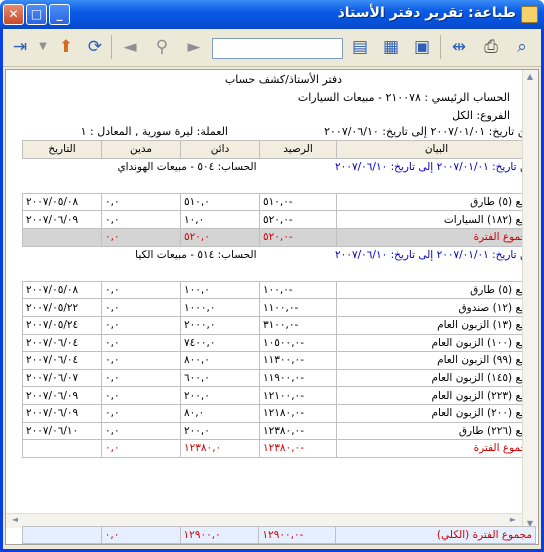 This screenshot has width=544, height=552. Describe the element at coordinates (422, 47) in the screenshot. I see `print-preview-icon: ▣` at that location.